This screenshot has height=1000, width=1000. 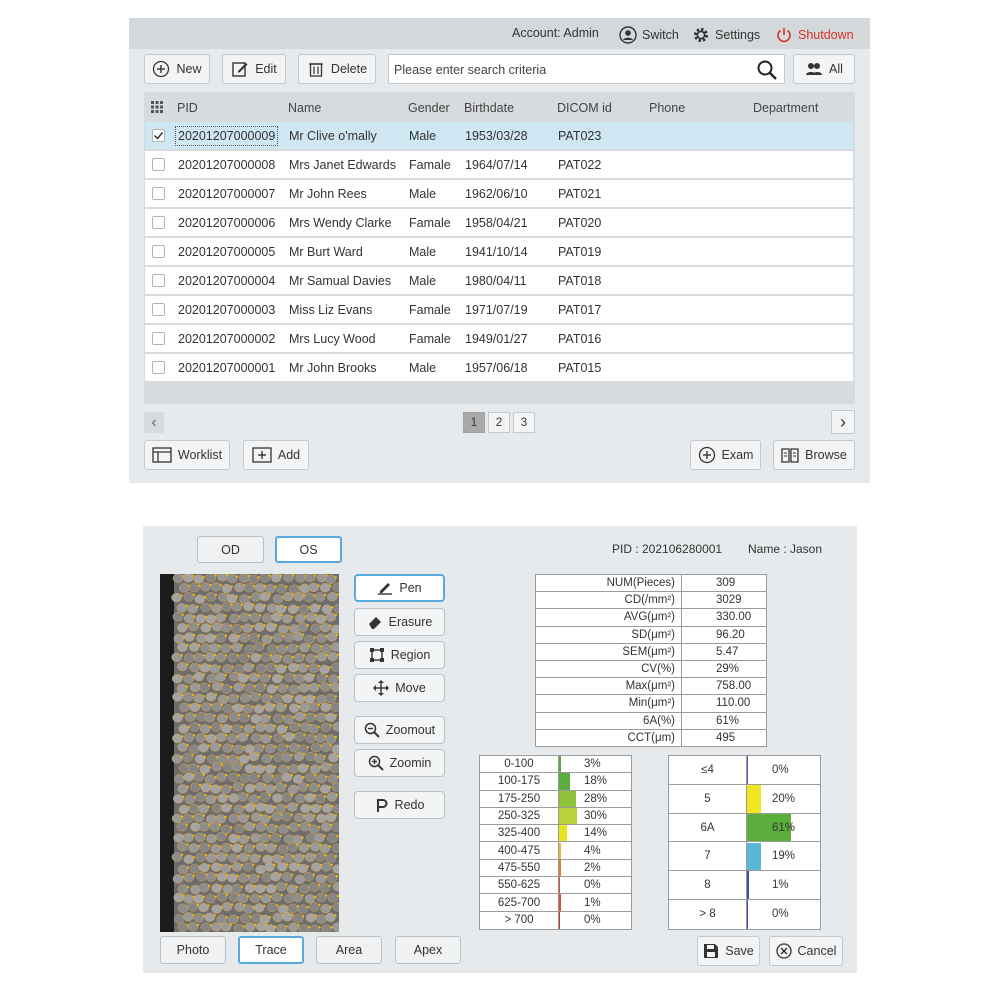 What do you see at coordinates (399, 655) in the screenshot?
I see `region-tool-button: Region` at bounding box center [399, 655].